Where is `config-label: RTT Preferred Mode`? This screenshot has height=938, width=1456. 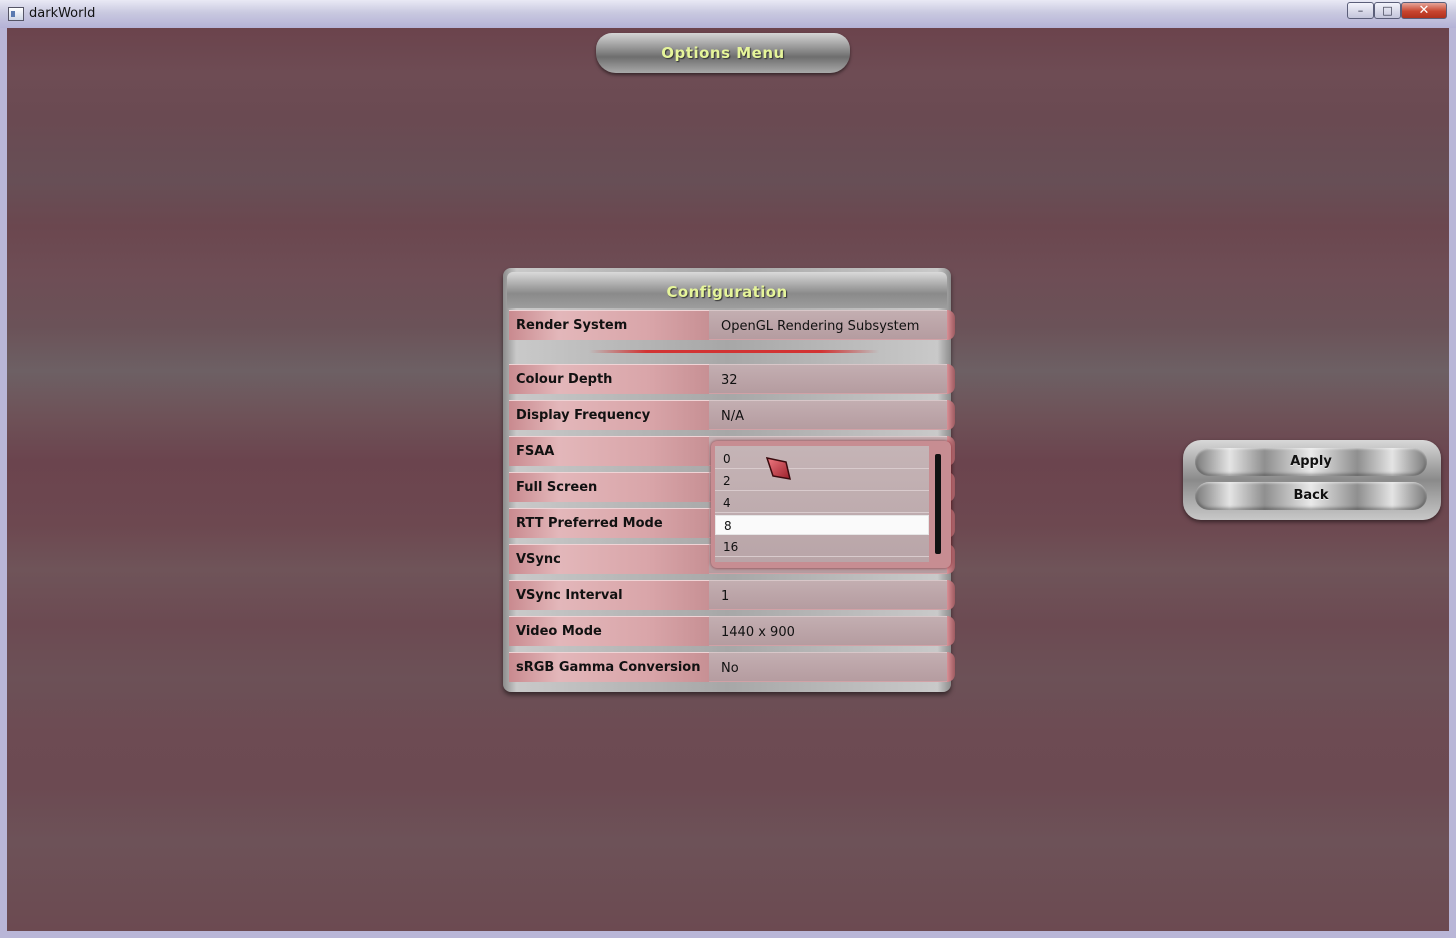 config-label: RTT Preferred Mode is located at coordinates (609, 523).